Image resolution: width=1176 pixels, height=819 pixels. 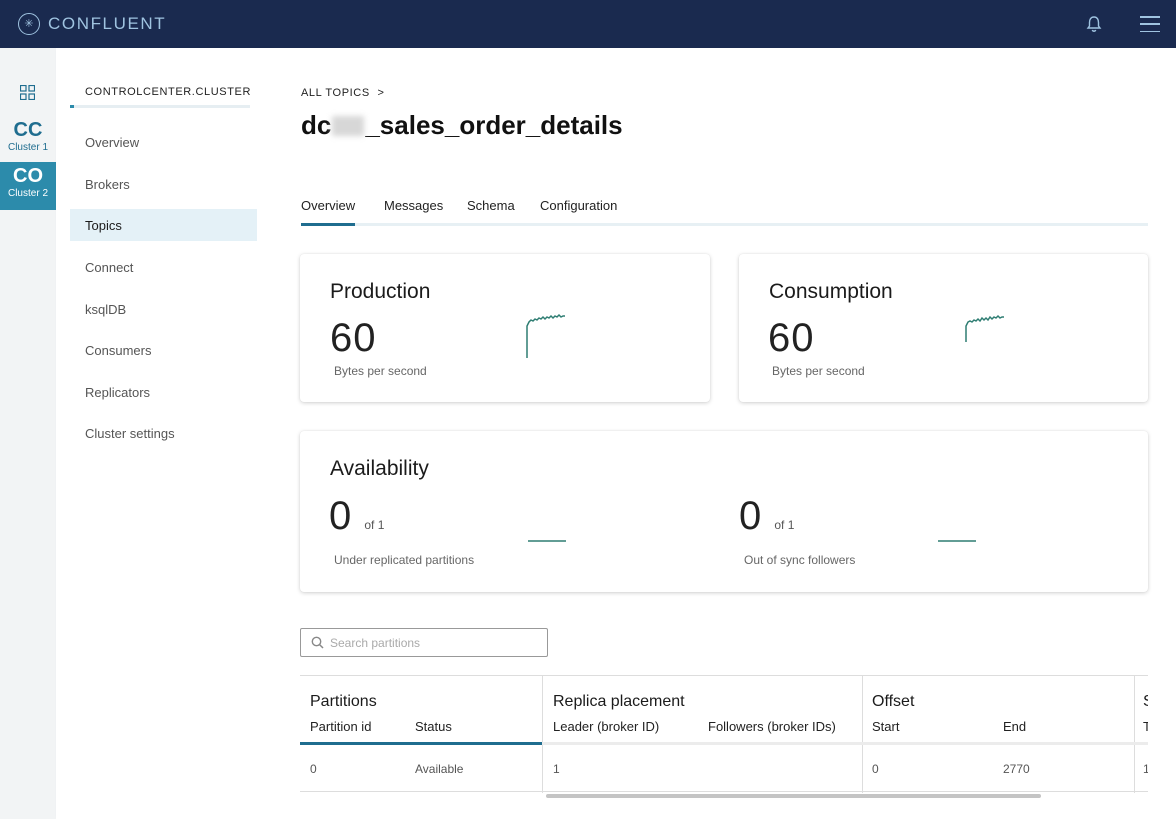 I want to click on nav-item-topics: Topics, so click(x=163, y=225).